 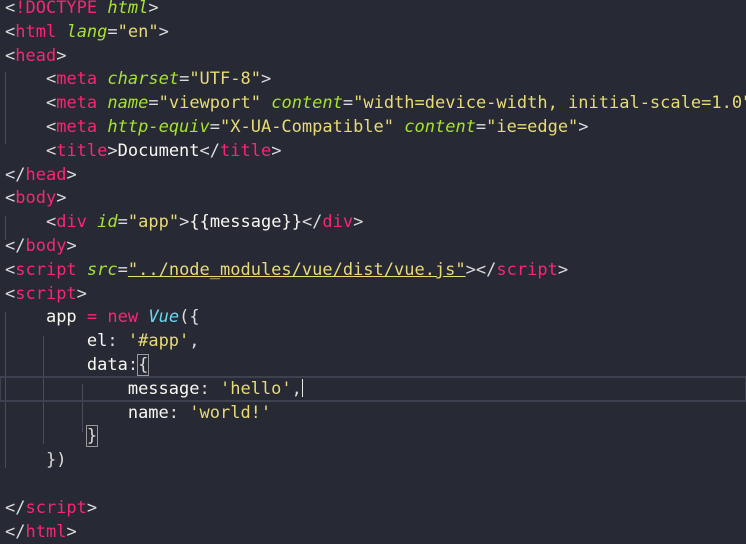 What do you see at coordinates (138, 32) in the screenshot?
I see `code-token: "en"` at bounding box center [138, 32].